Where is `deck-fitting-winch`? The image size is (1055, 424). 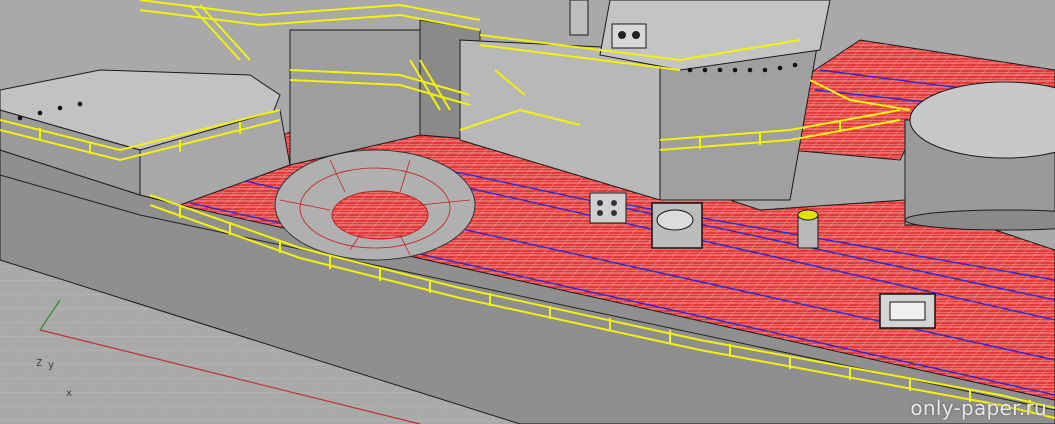 deck-fitting-winch is located at coordinates (677, 225).